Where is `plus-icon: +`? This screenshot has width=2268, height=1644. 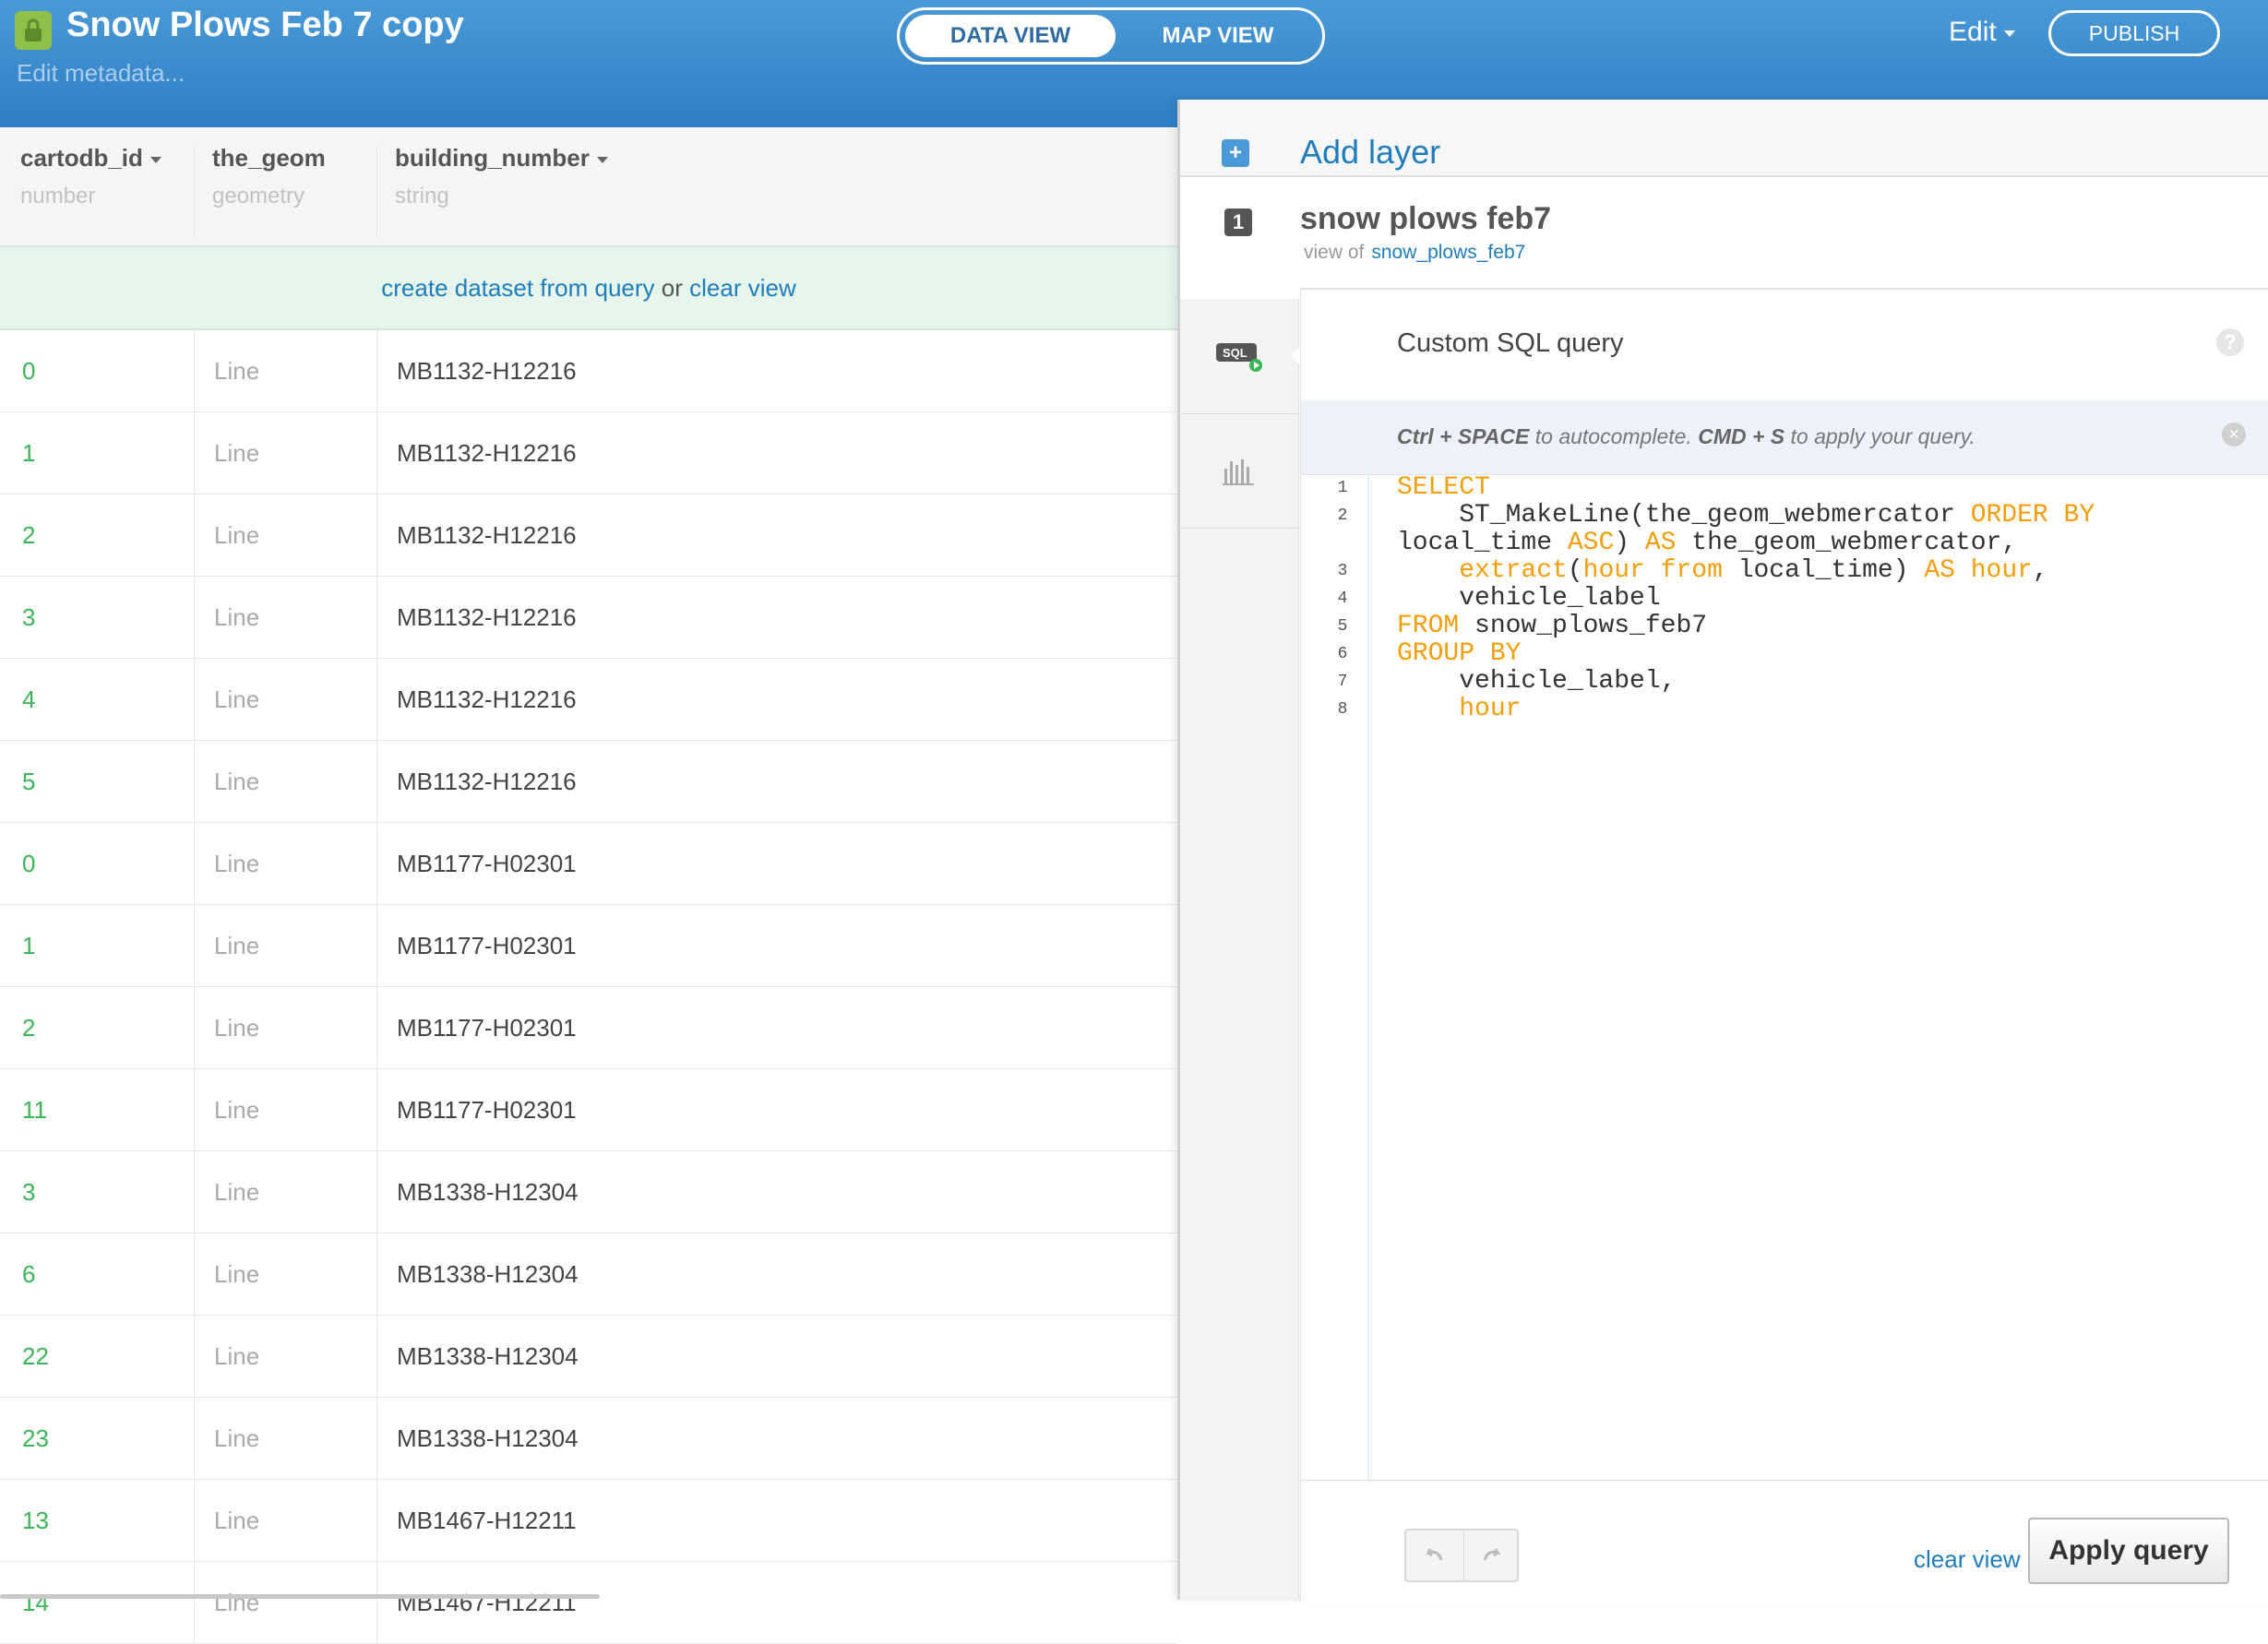
plus-icon: + is located at coordinates (1235, 153).